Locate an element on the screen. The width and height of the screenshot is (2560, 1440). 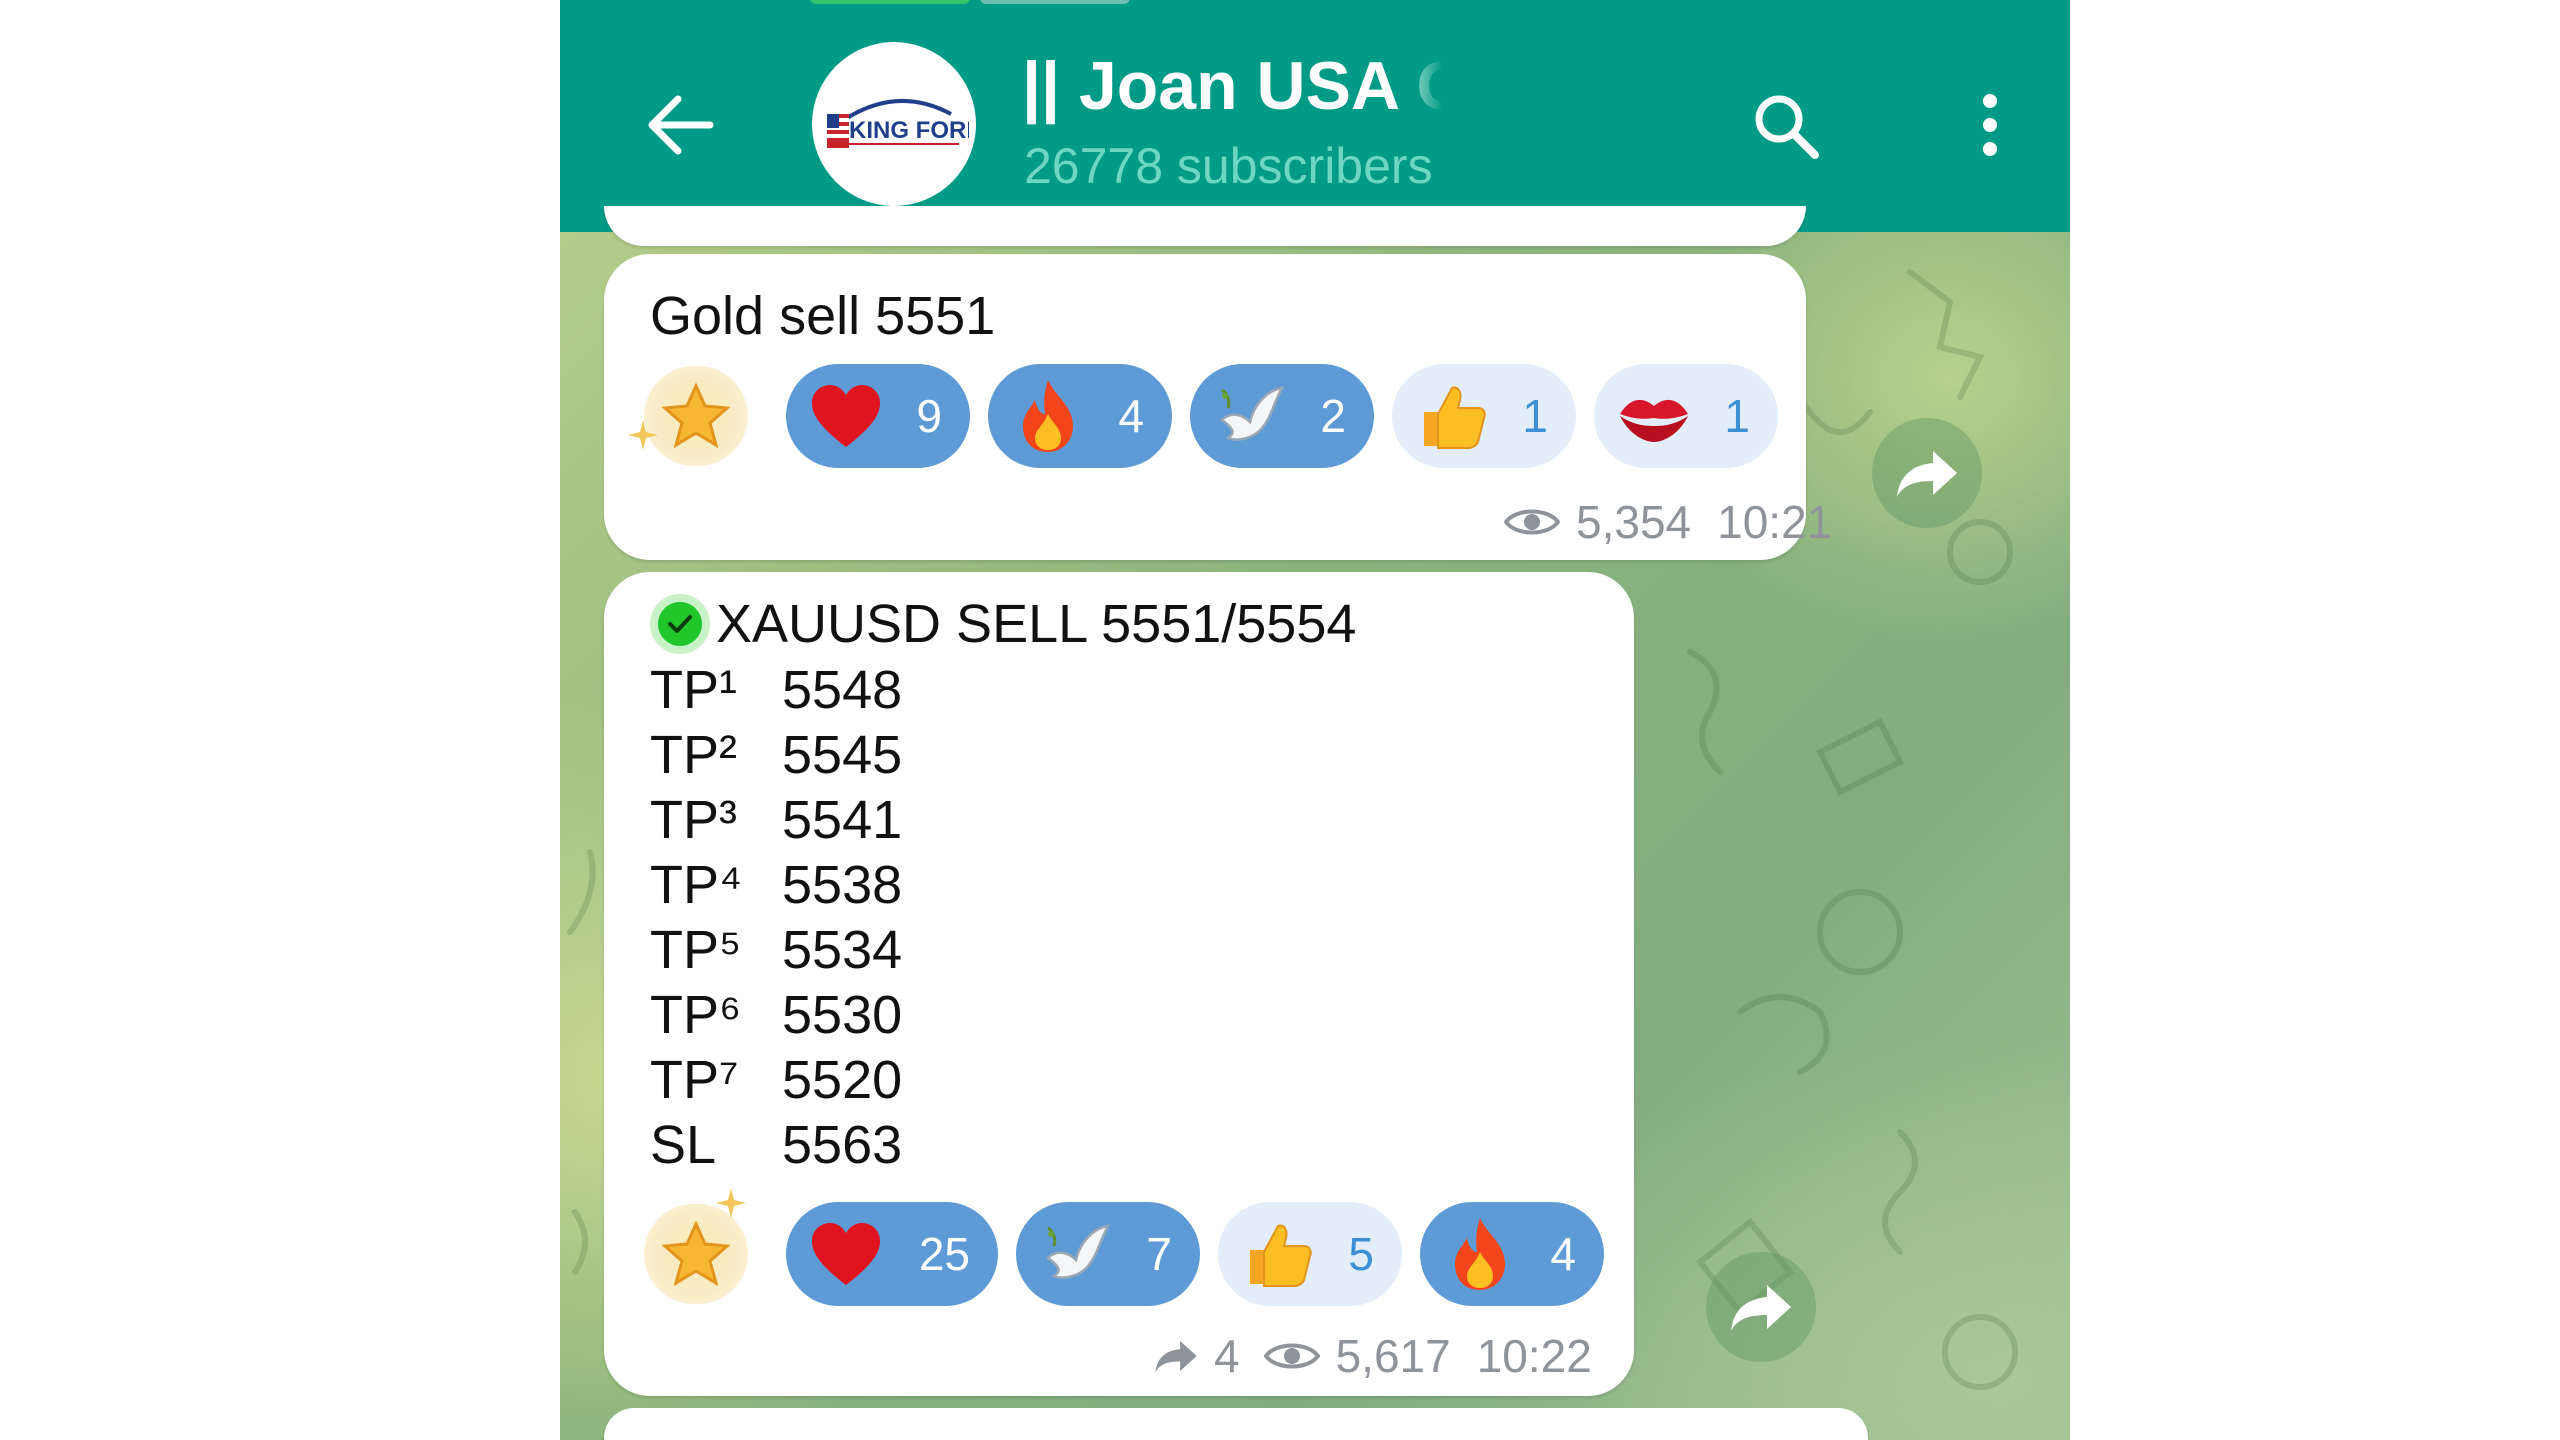
level-row: TP¹ 5548 is located at coordinates (776, 690).